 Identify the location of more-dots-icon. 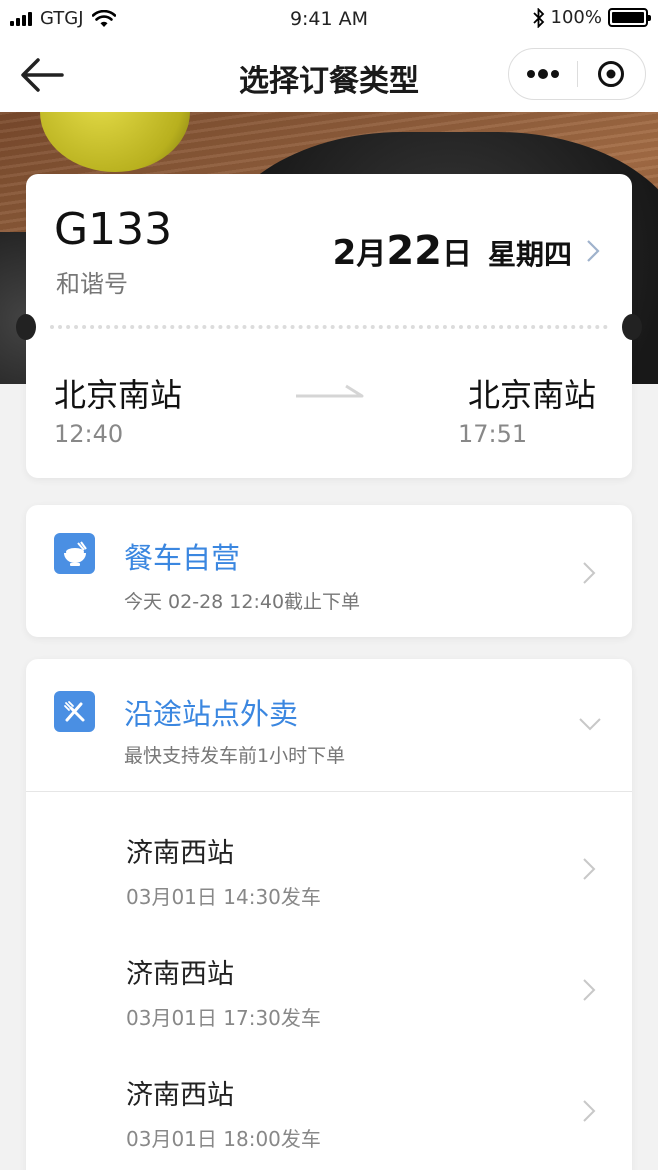
(542, 74).